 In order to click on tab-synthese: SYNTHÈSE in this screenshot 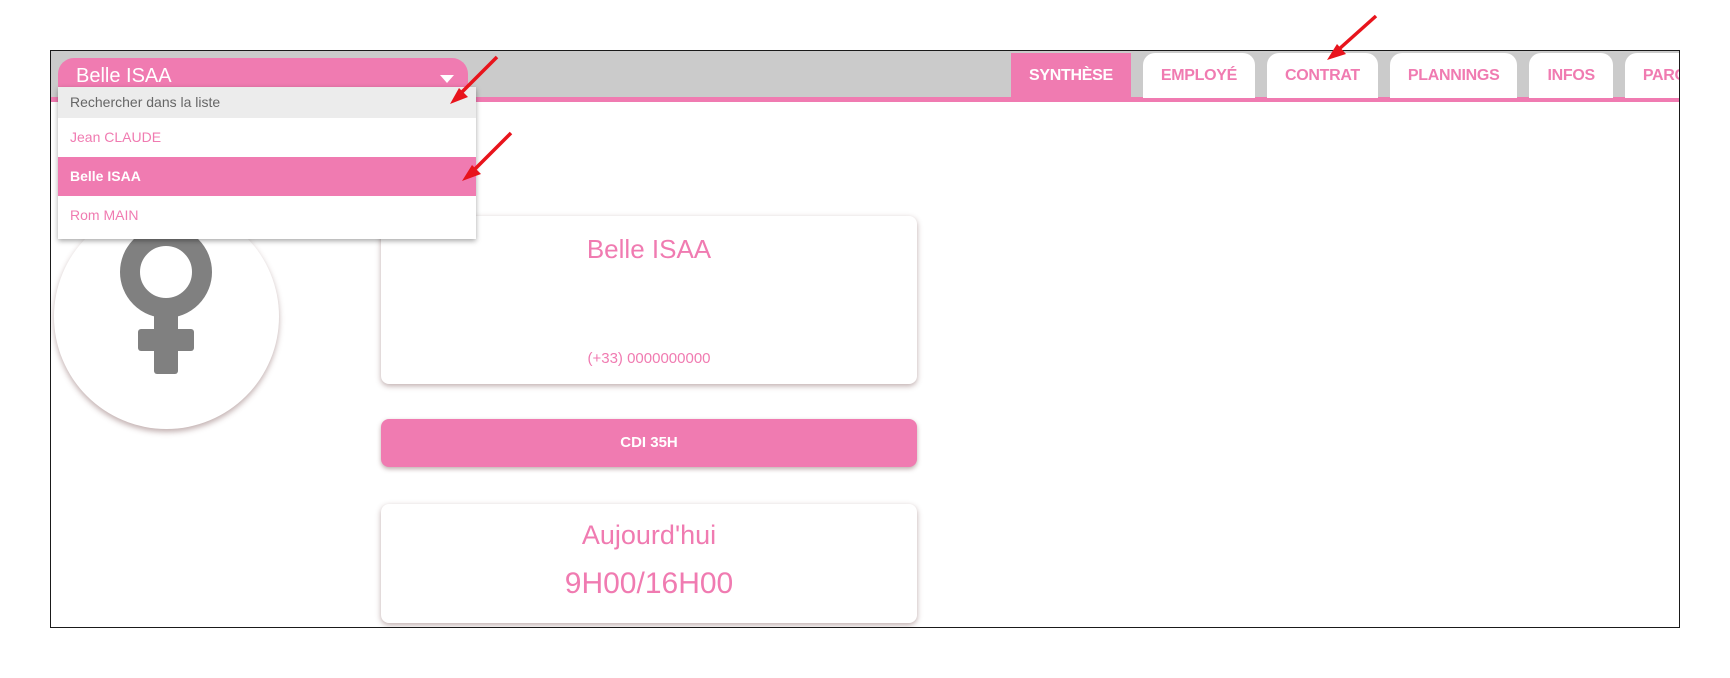, I will do `click(1071, 75)`.